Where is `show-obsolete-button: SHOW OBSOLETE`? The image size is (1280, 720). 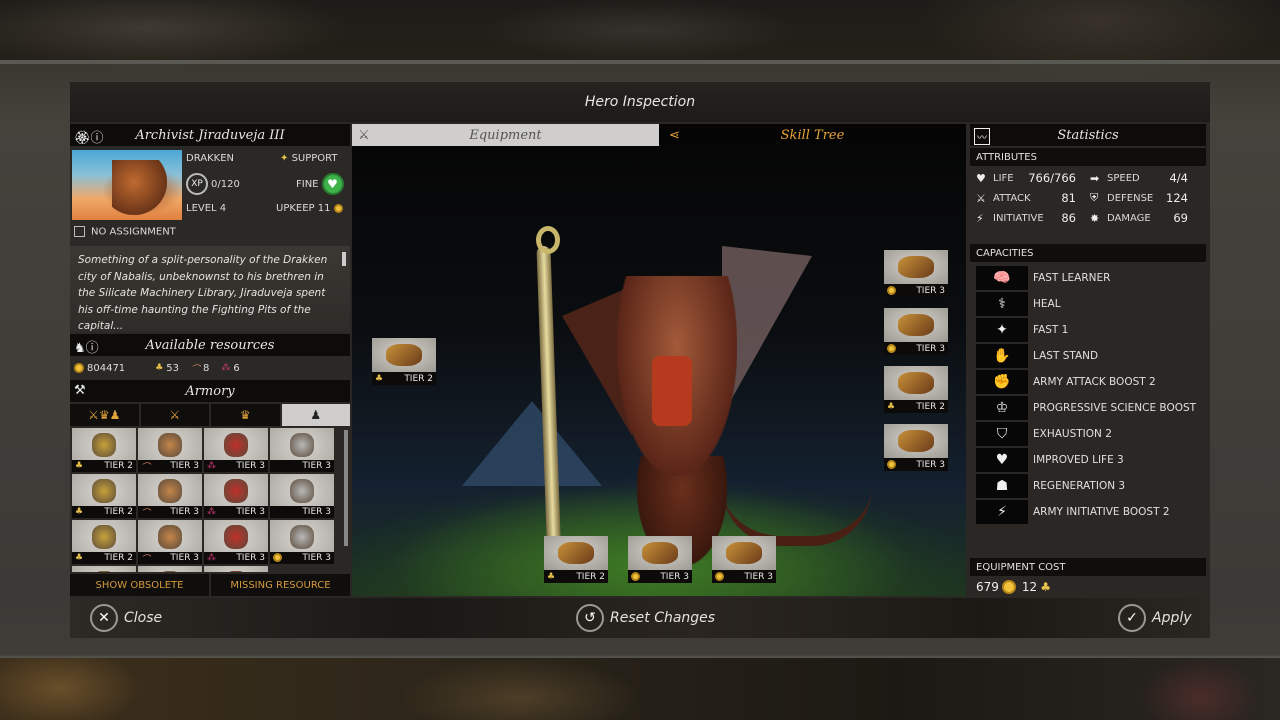 show-obsolete-button: SHOW OBSOLETE is located at coordinates (139, 585).